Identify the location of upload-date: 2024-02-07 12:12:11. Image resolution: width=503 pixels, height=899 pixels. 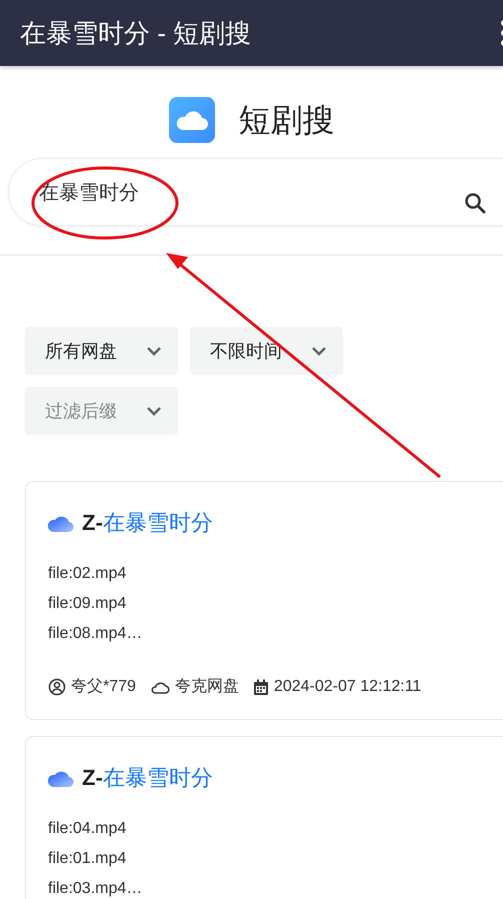
(348, 687).